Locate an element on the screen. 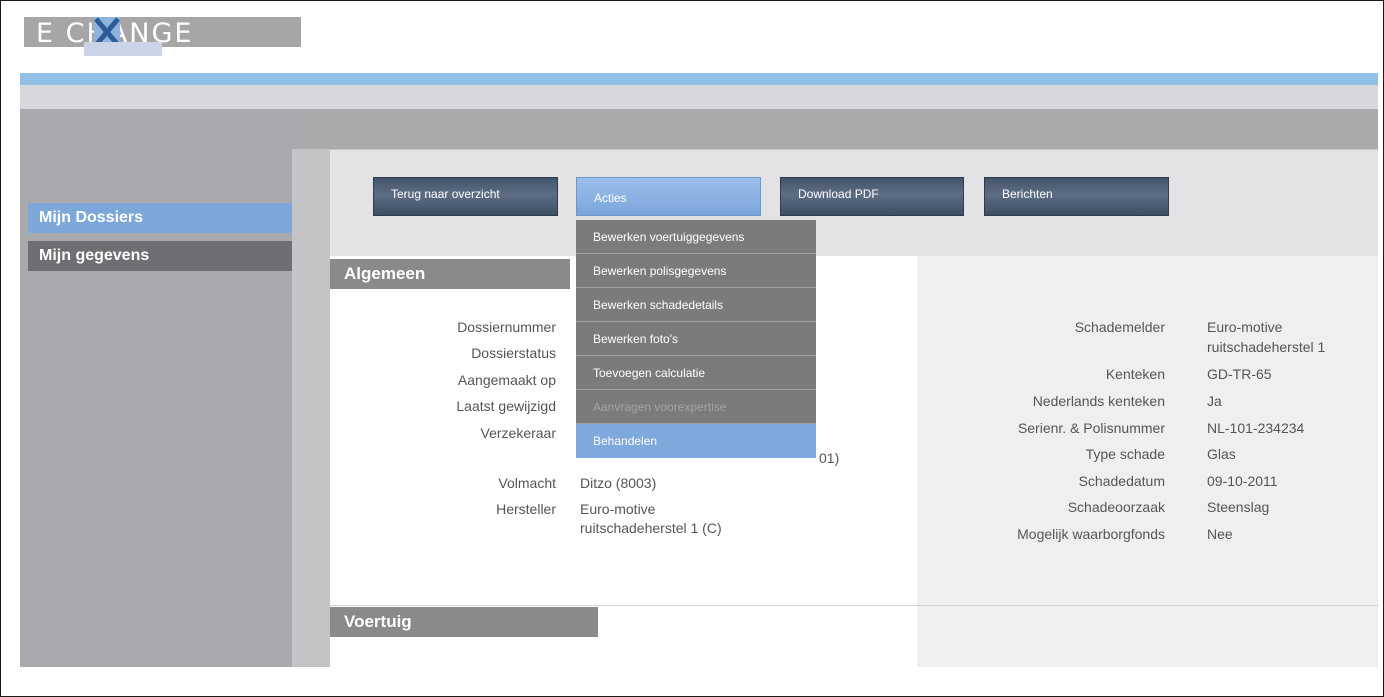 Image resolution: width=1384 pixels, height=697 pixels. menu-item-bewerken-schadedetails: Bewerken schadedetails is located at coordinates (696, 305).